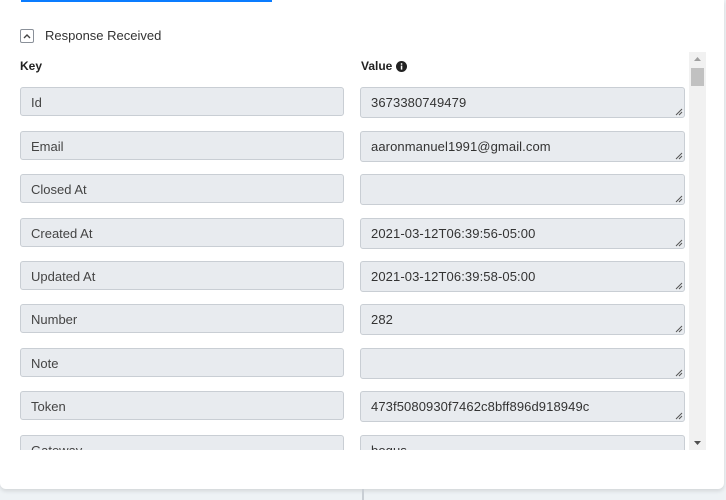 Image resolution: width=726 pixels, height=500 pixels. Describe the element at coordinates (27, 35) in the screenshot. I see `chevron-up-icon` at that location.